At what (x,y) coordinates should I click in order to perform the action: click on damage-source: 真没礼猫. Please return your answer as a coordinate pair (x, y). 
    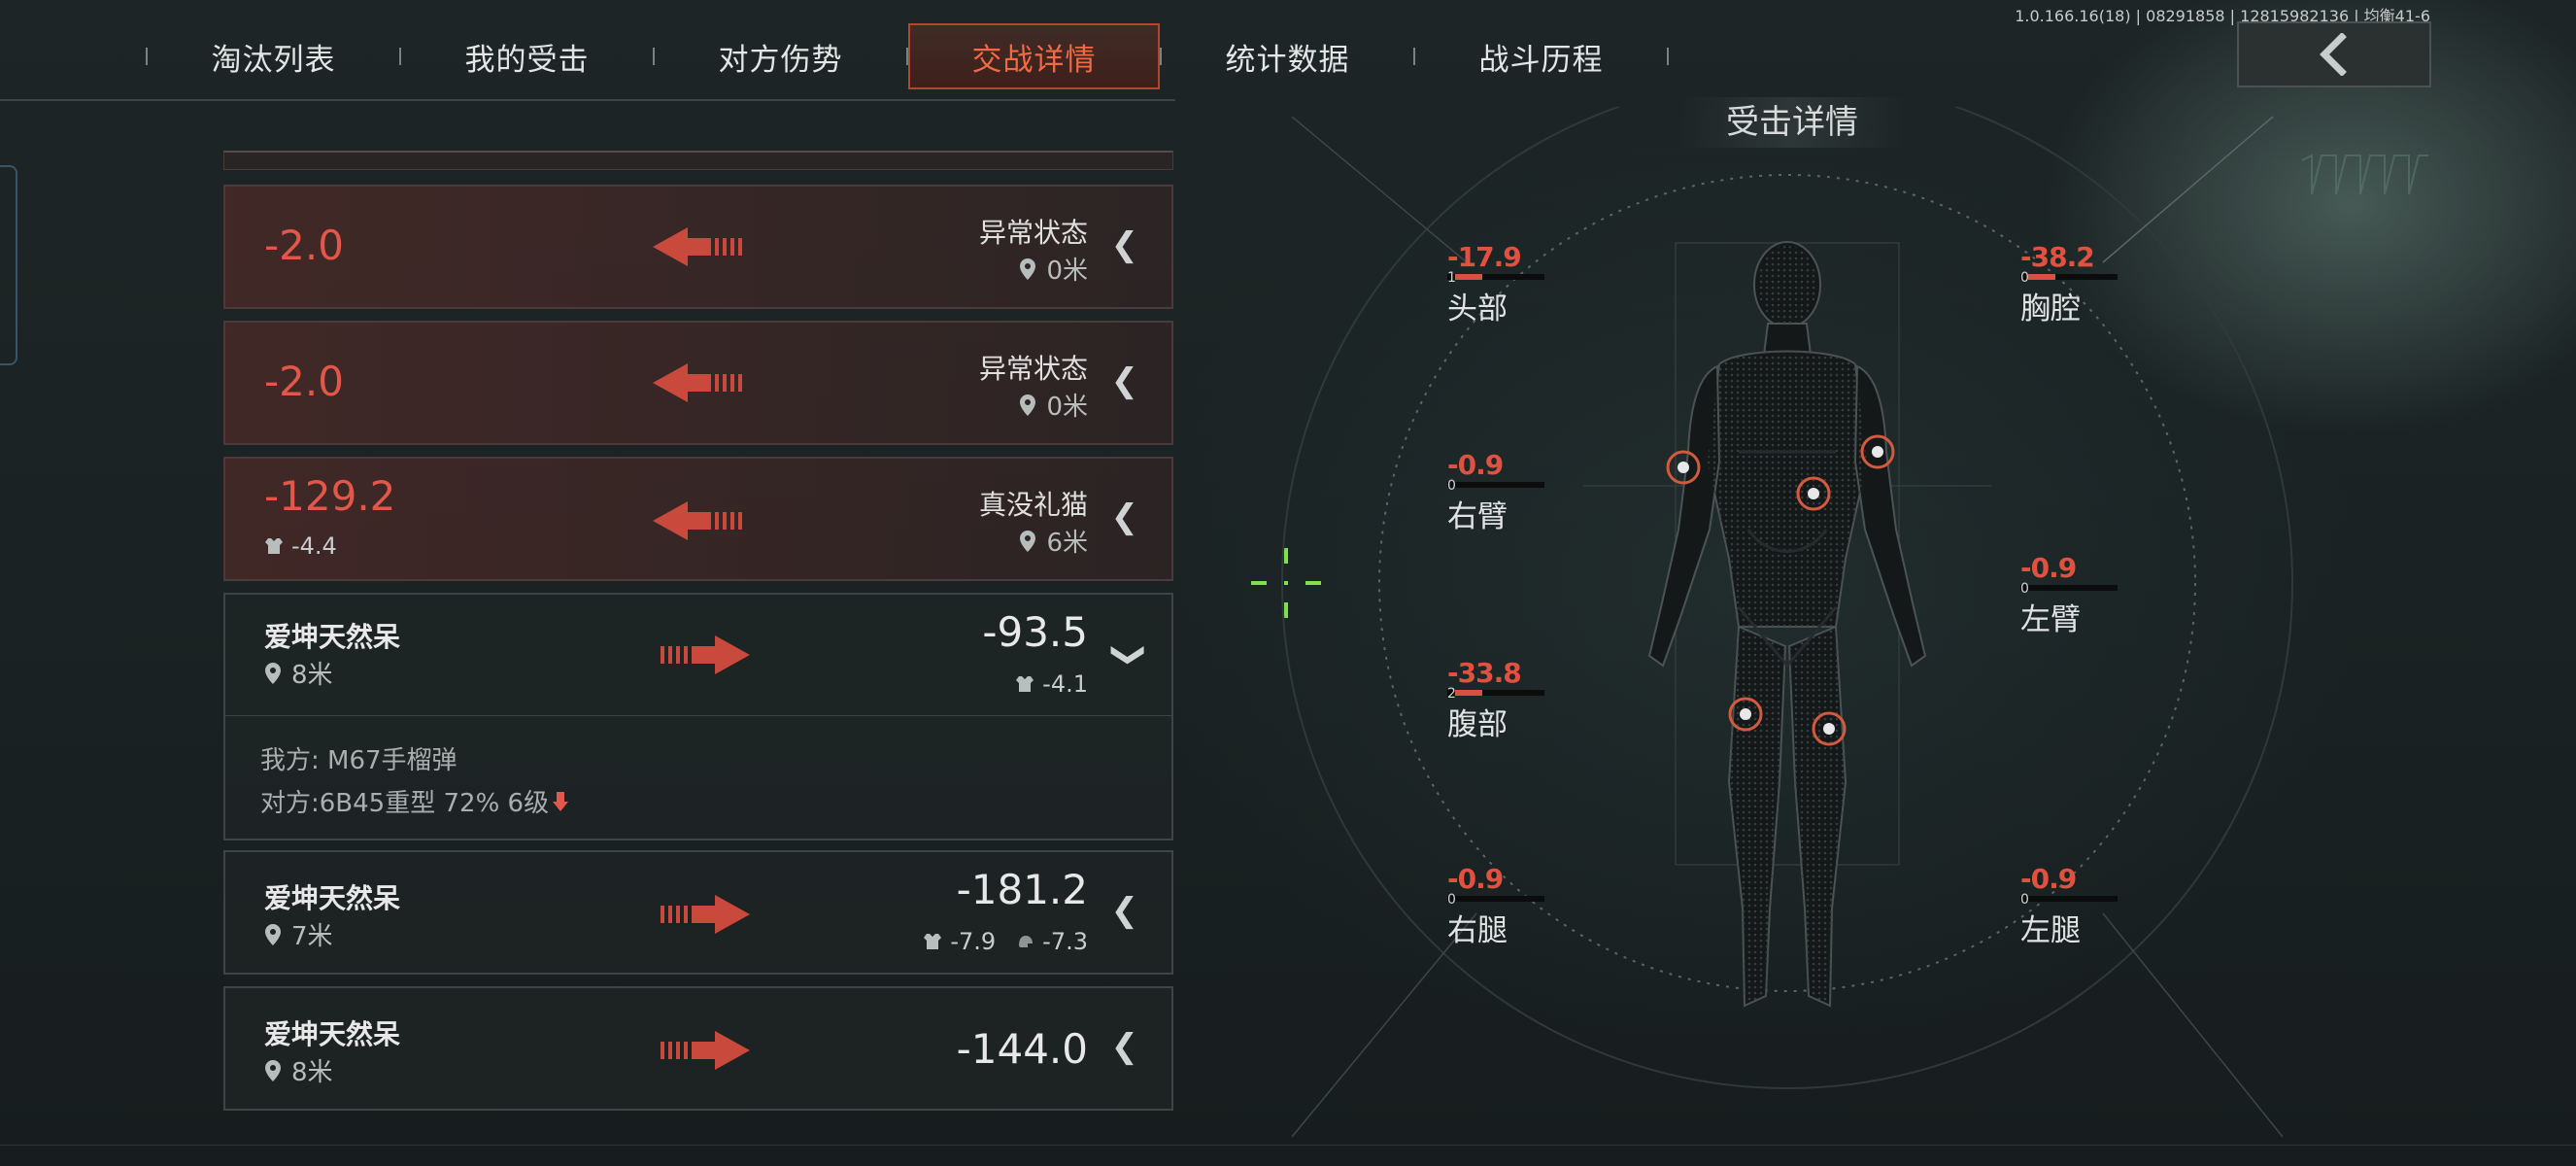
    Looking at the image, I should click on (1033, 505).